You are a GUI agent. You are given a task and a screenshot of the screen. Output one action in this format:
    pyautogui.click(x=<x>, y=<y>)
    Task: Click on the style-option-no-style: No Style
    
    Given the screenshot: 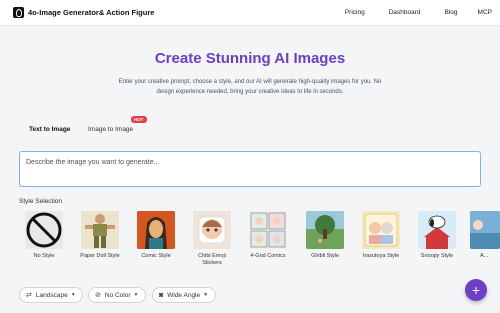 What is the action you would take?
    pyautogui.click(x=44, y=235)
    